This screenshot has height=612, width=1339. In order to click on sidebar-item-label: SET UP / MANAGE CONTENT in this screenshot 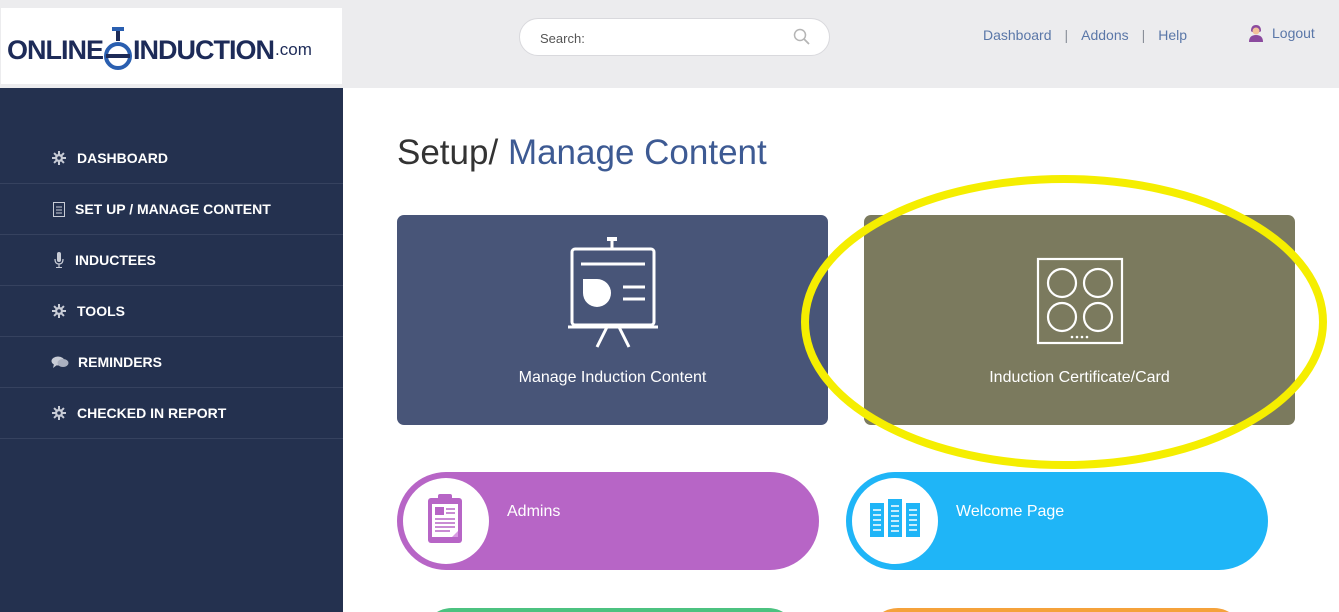, I will do `click(173, 209)`.